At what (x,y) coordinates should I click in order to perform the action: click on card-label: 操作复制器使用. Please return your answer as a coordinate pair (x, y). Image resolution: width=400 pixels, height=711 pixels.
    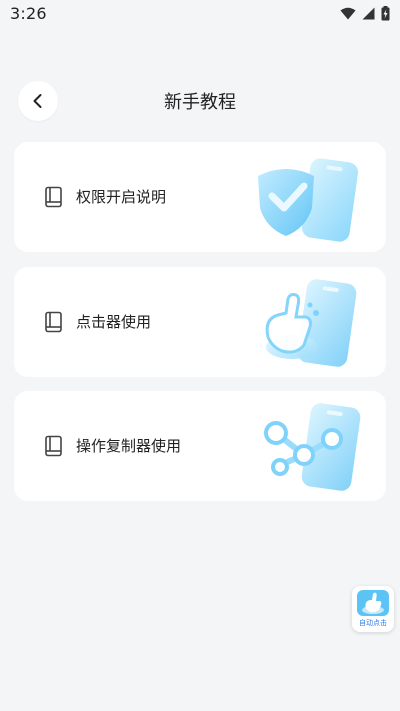
    Looking at the image, I should click on (129, 446).